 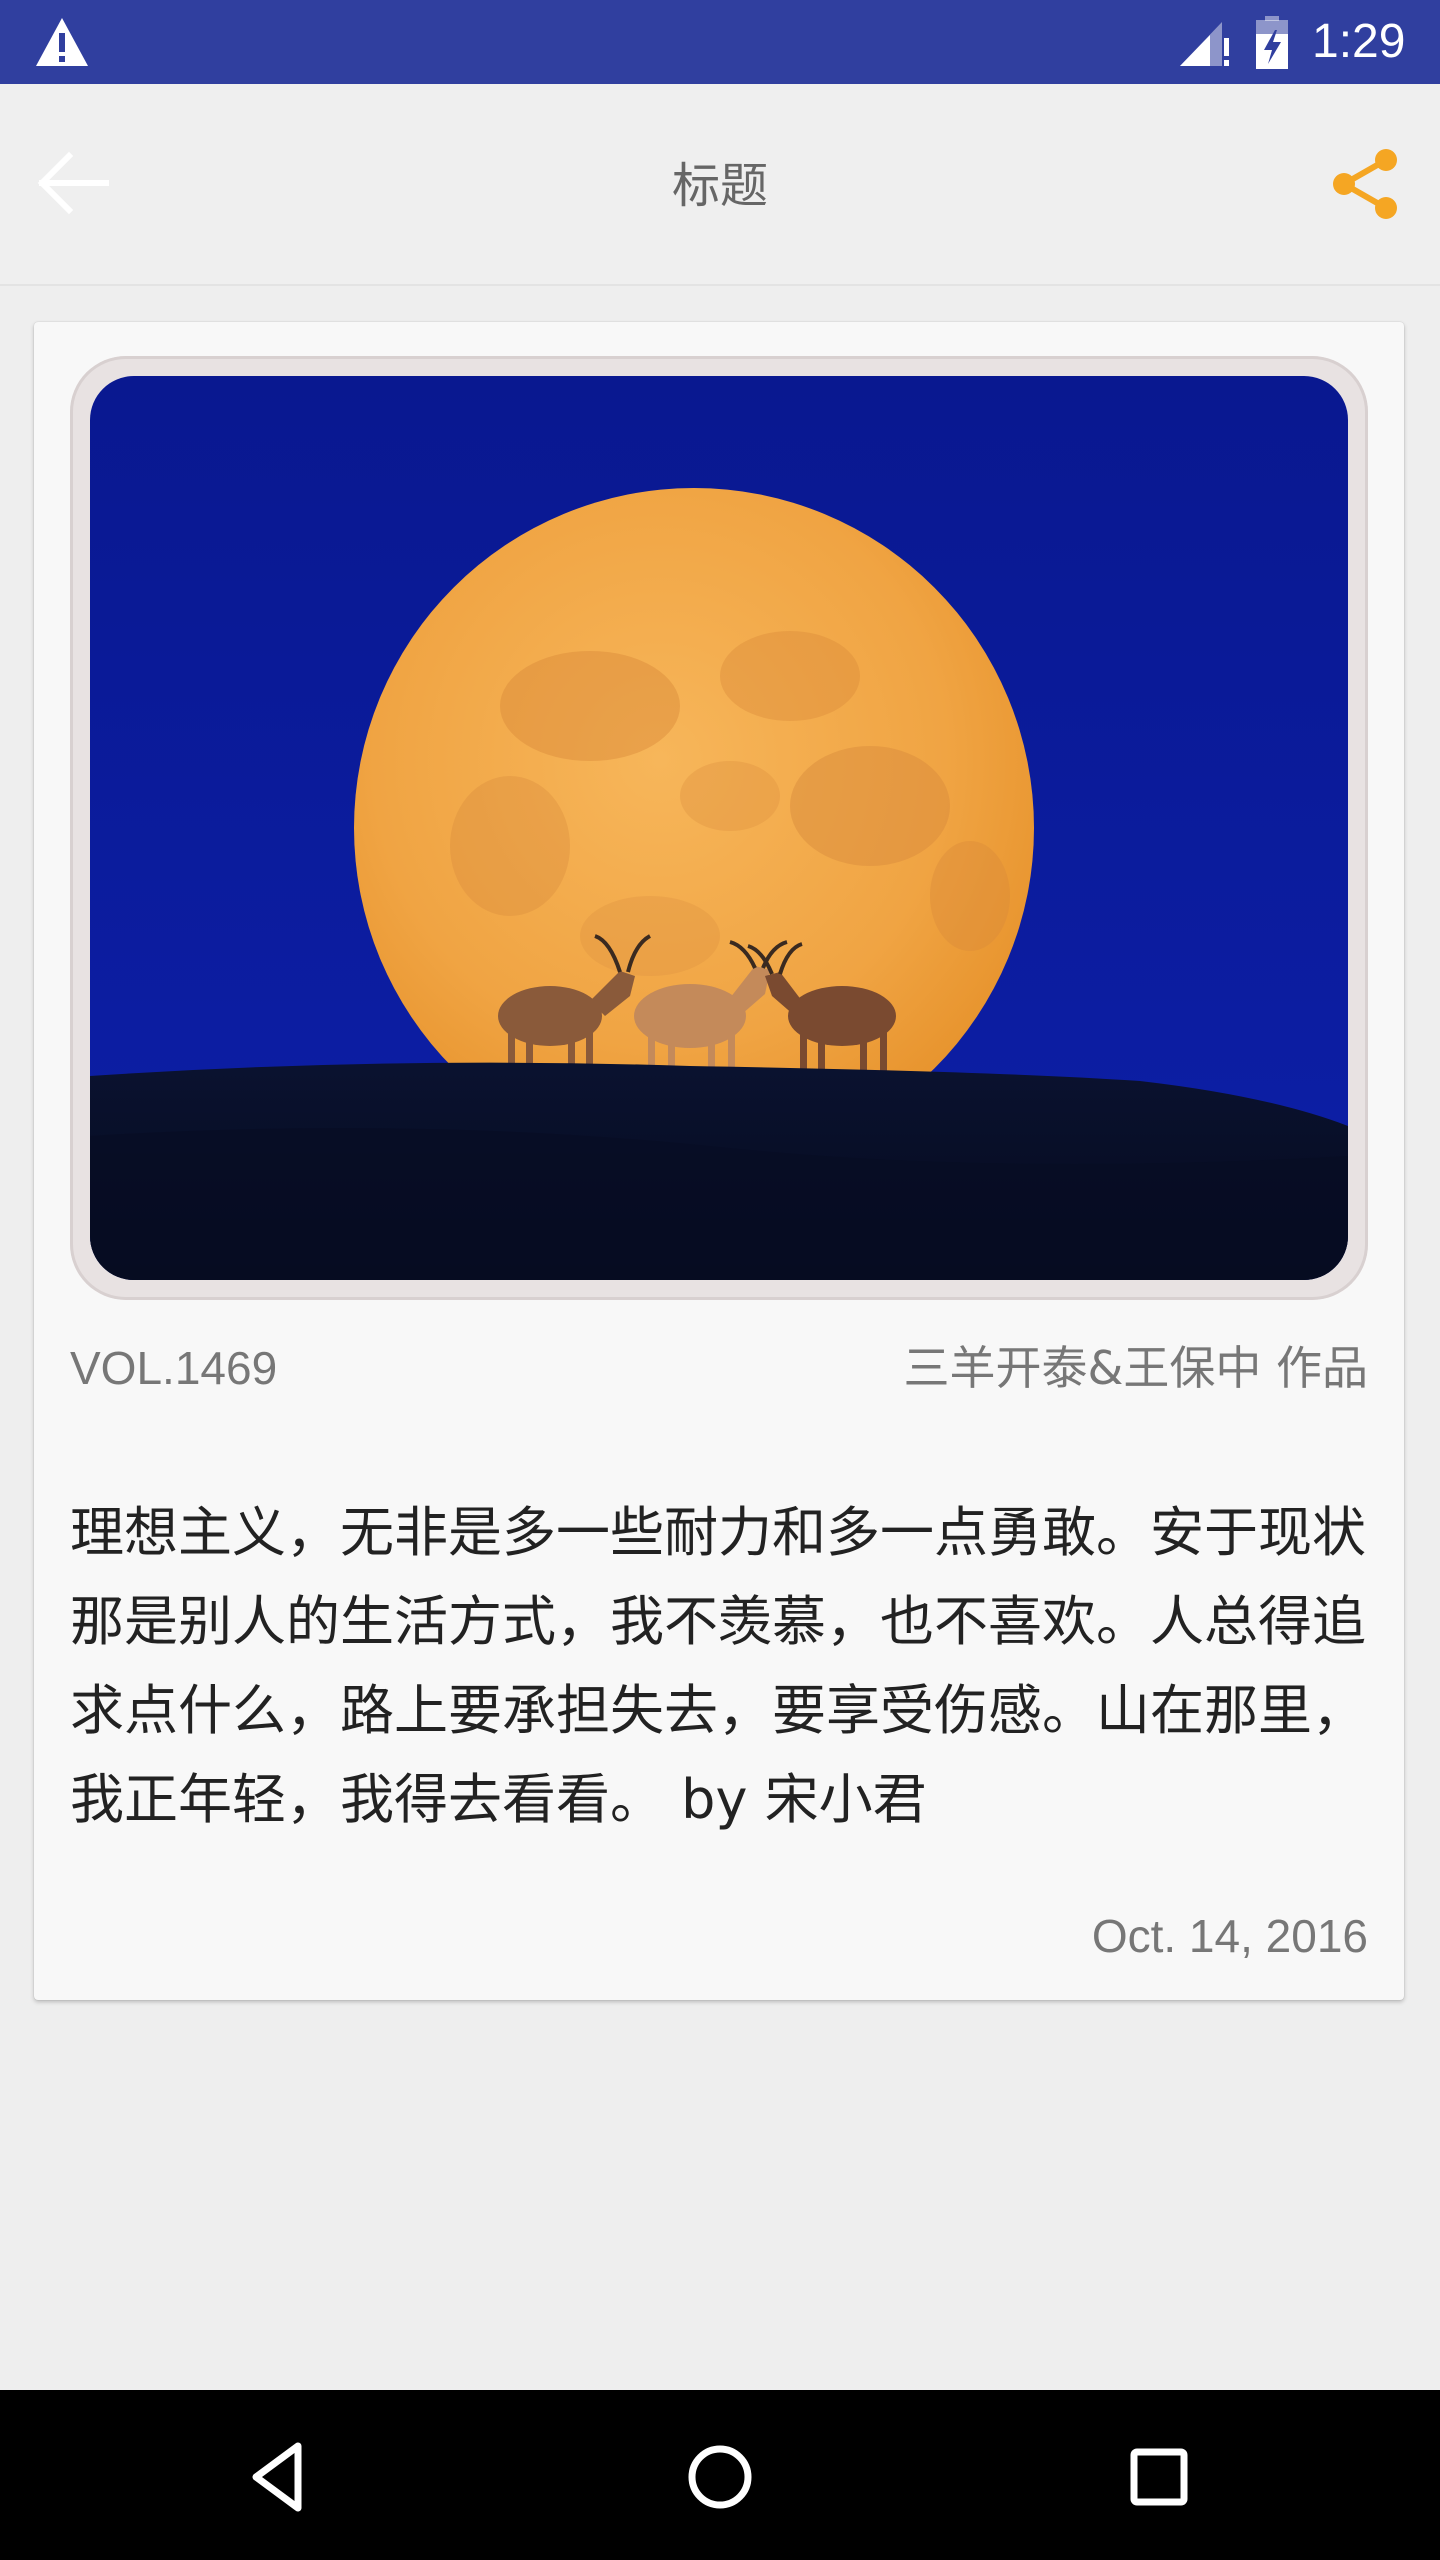 What do you see at coordinates (1204, 44) in the screenshot?
I see `signal-icon` at bounding box center [1204, 44].